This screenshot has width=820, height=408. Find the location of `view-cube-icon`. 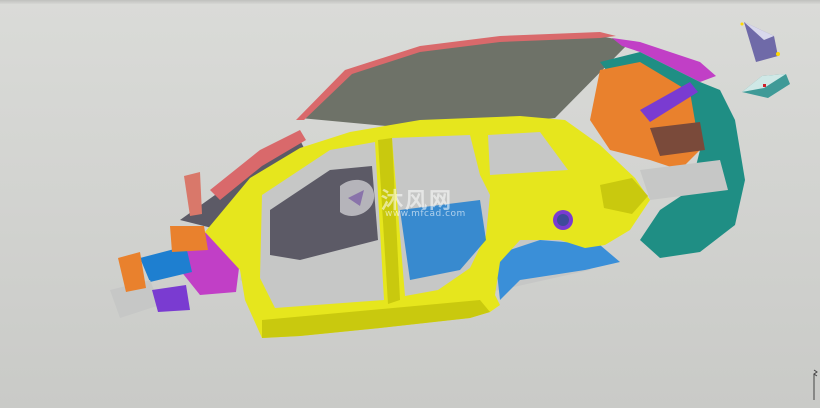

view-cube-icon is located at coordinates (770, 58).